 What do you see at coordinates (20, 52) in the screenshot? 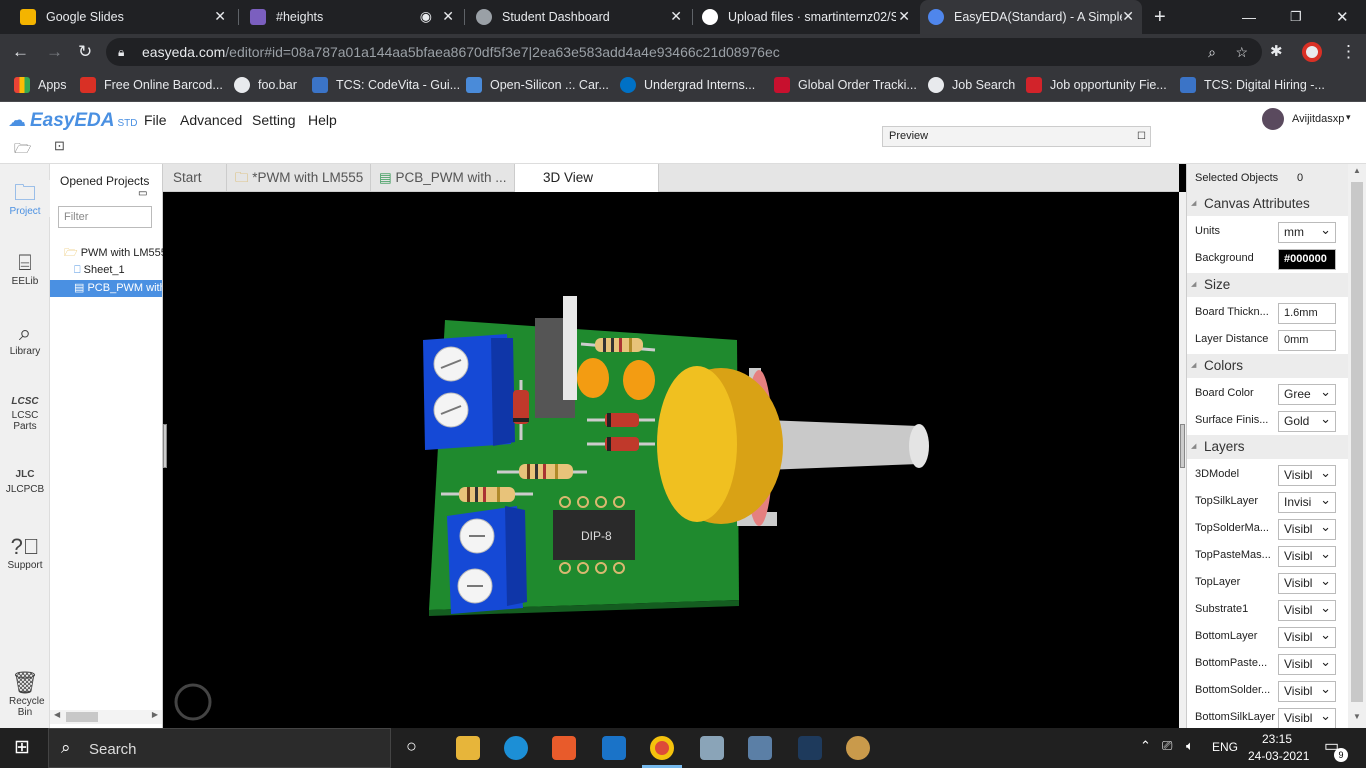
I see `back-icon: ←` at bounding box center [20, 52].